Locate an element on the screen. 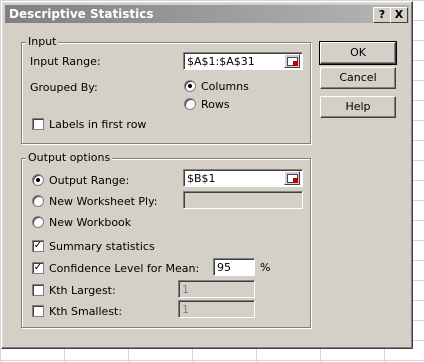  summary-statistics-checkbox: ✓ is located at coordinates (38, 246).